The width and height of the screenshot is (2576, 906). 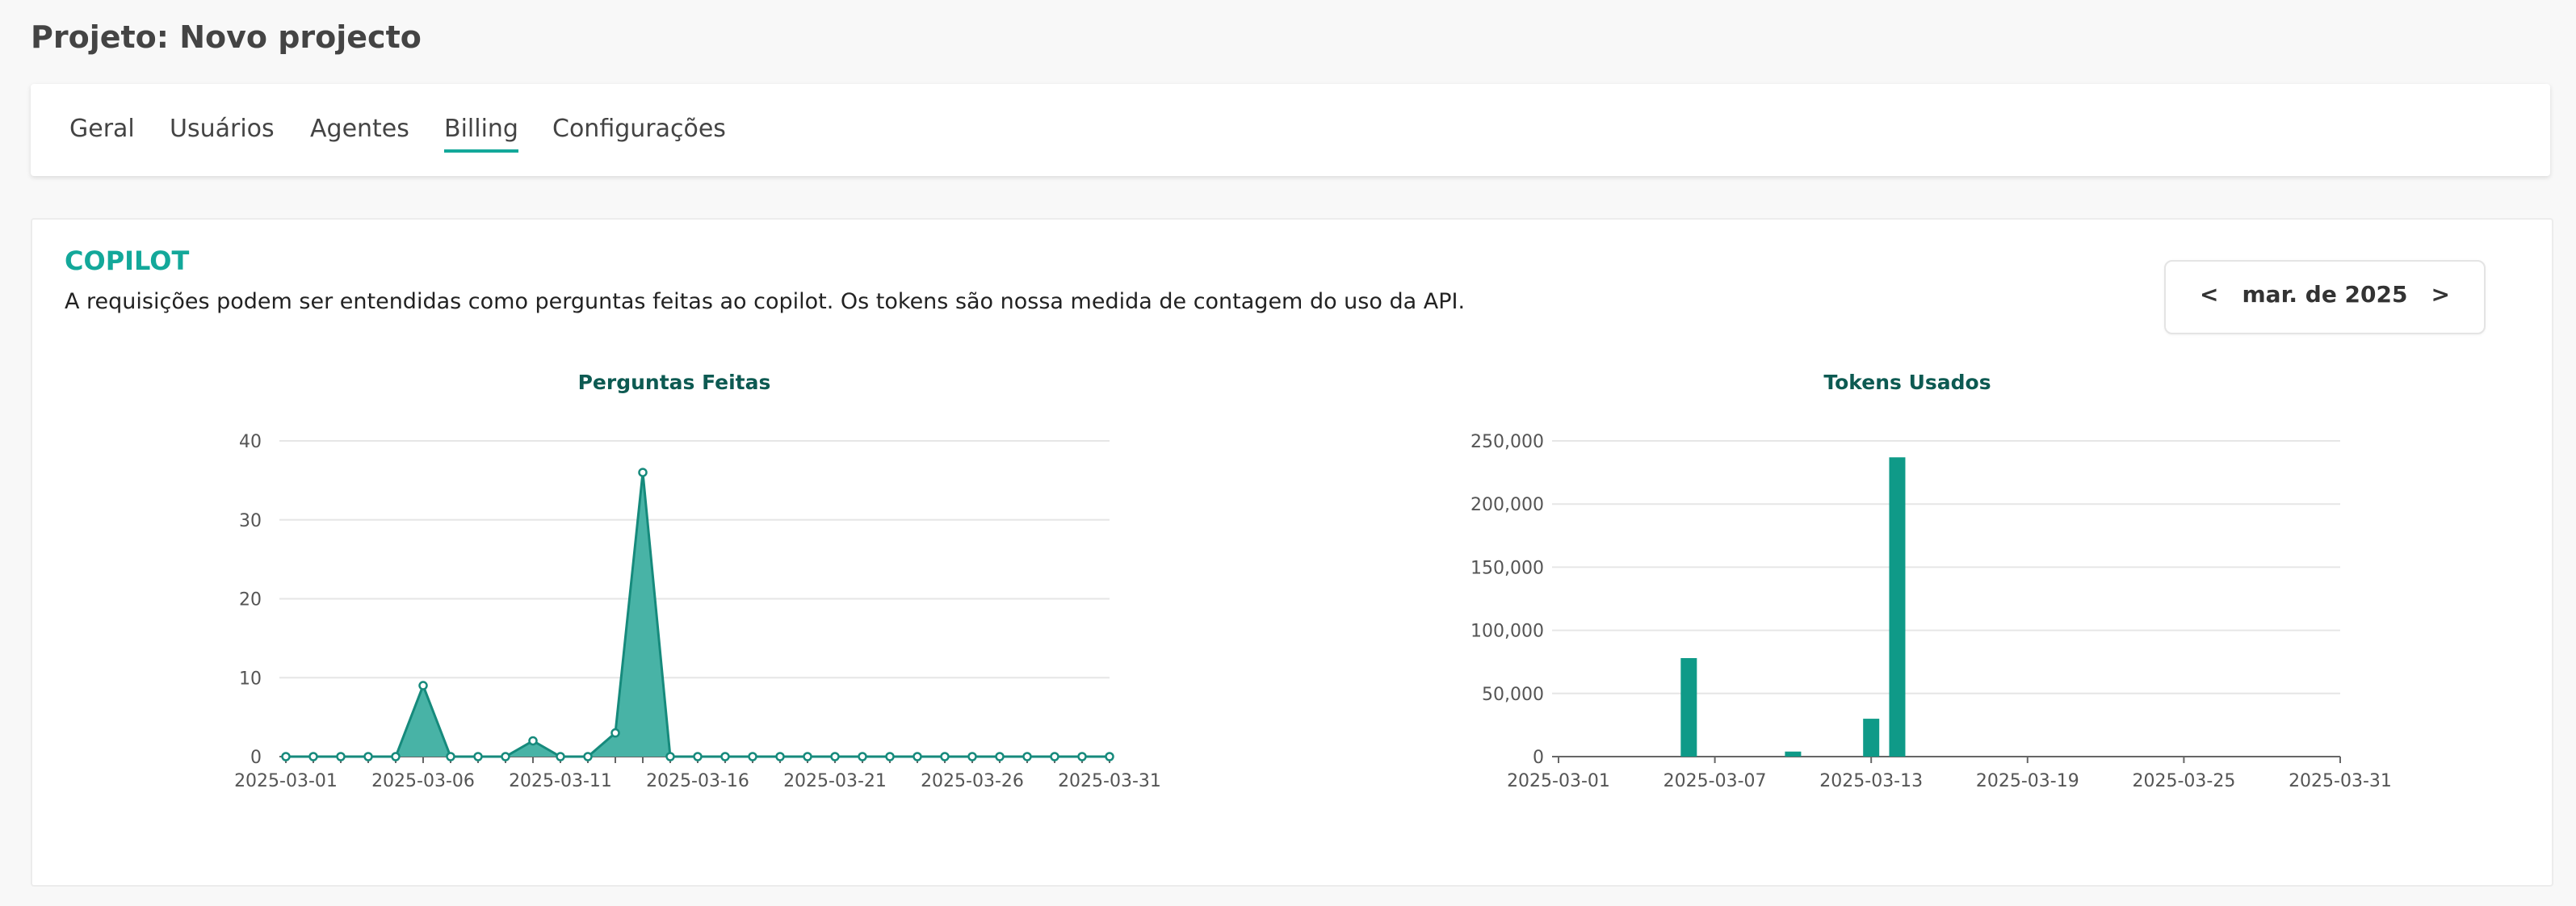 What do you see at coordinates (1558, 781) in the screenshot?
I see `x-tick-label: 2025-03-01` at bounding box center [1558, 781].